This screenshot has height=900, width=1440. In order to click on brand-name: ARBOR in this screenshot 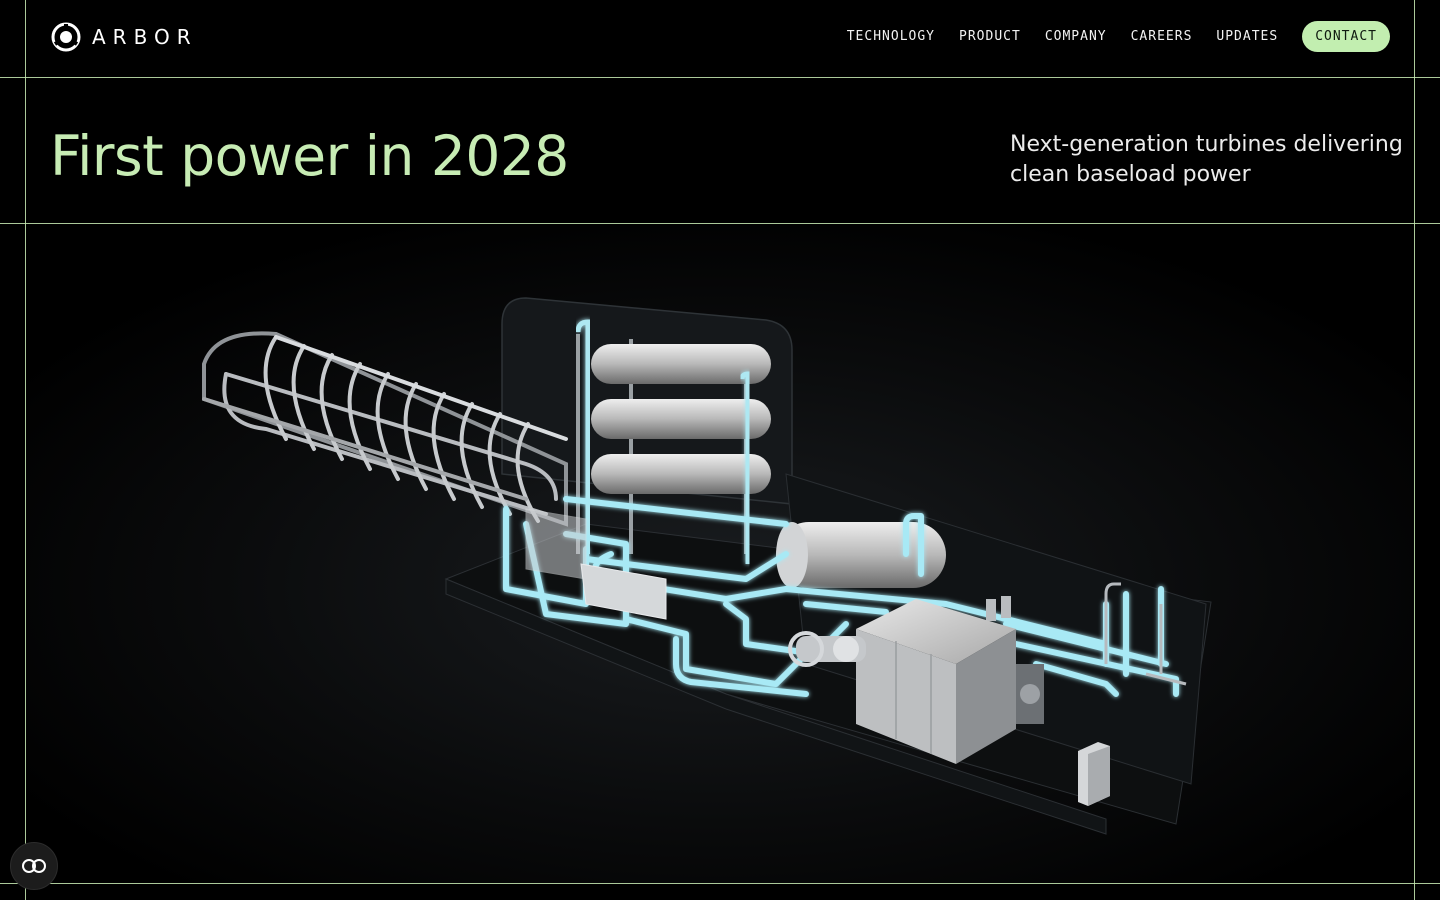, I will do `click(145, 37)`.